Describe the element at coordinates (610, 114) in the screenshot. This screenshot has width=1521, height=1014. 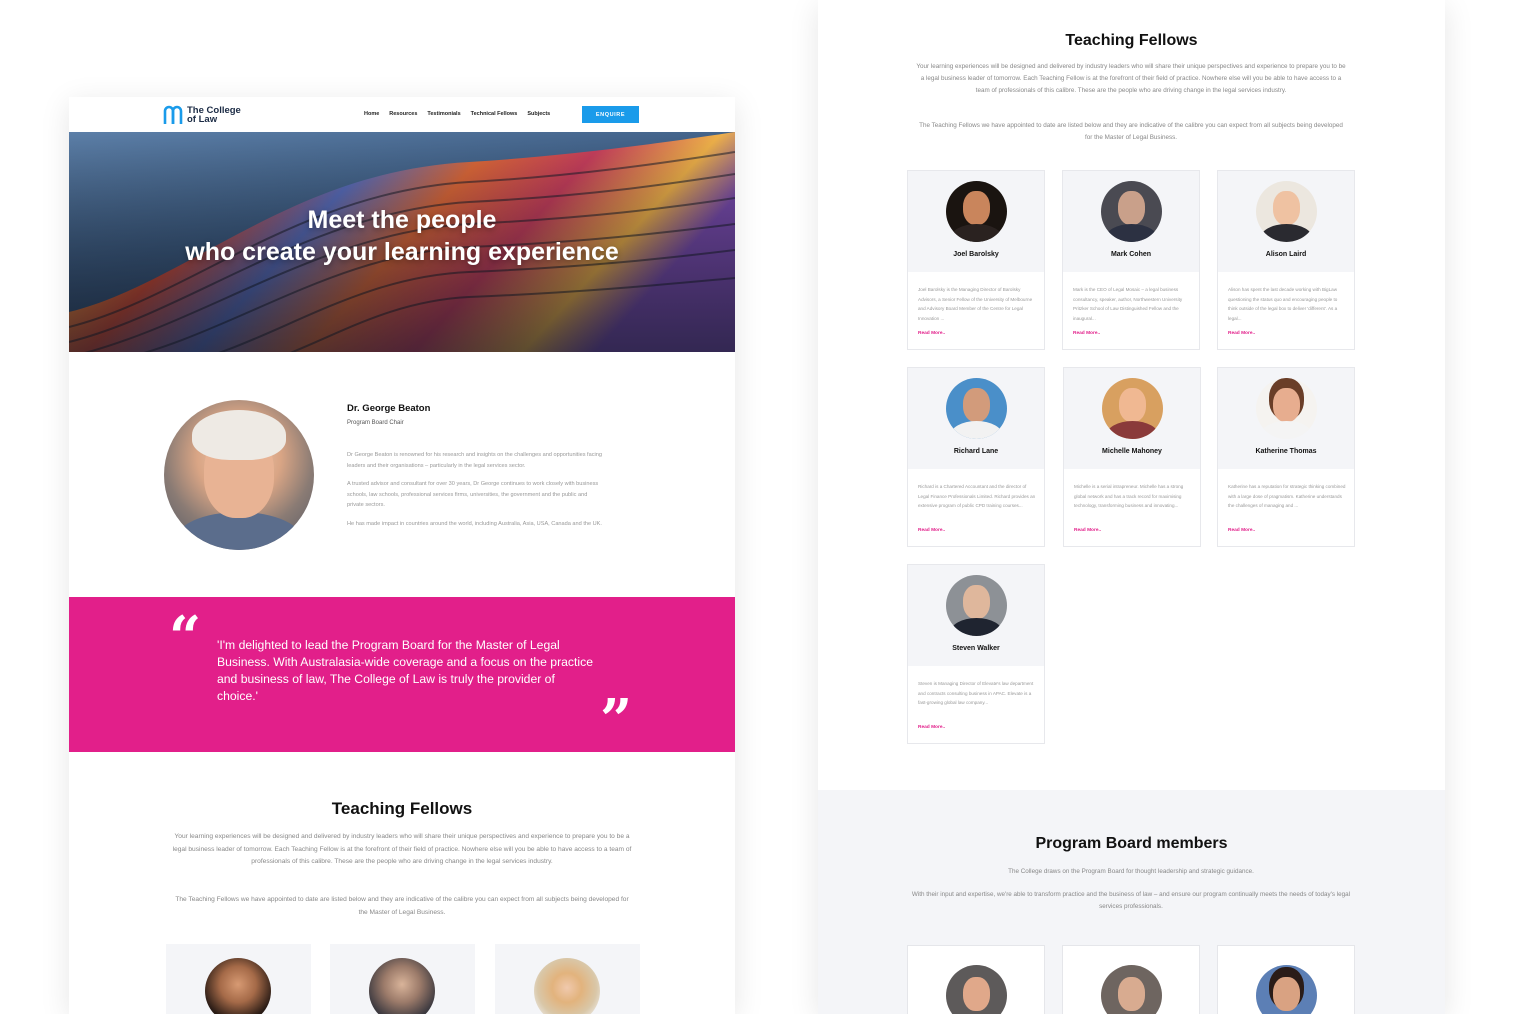
I see `enquire-button: ENQUIRE` at that location.